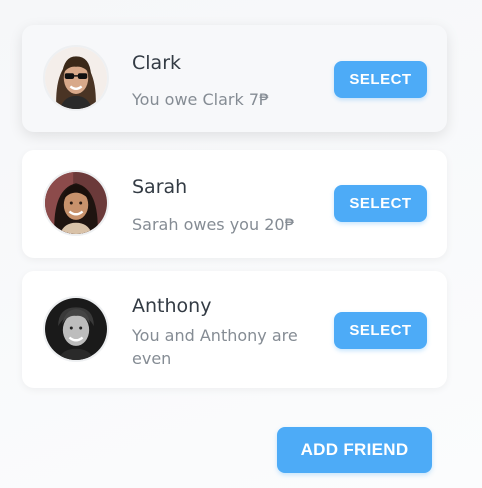 The image size is (482, 488). What do you see at coordinates (215, 347) in the screenshot?
I see `friend-balance-status: You and Anthony are even` at bounding box center [215, 347].